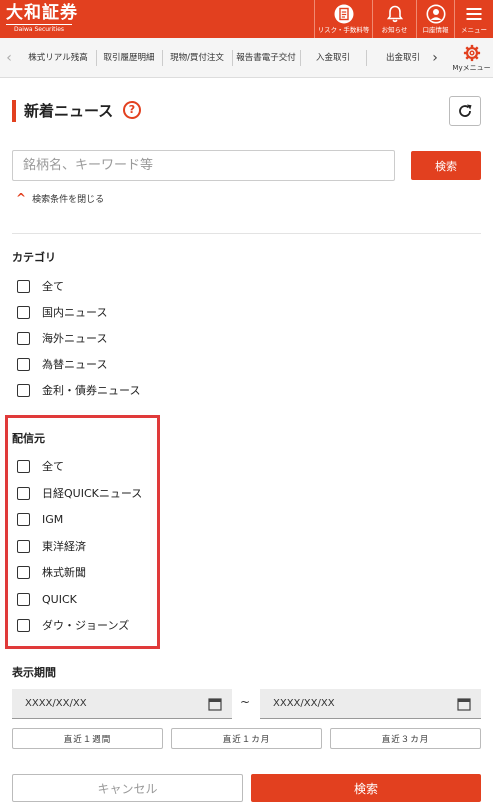  I want to click on option-label: 為替ニュース, so click(75, 364).